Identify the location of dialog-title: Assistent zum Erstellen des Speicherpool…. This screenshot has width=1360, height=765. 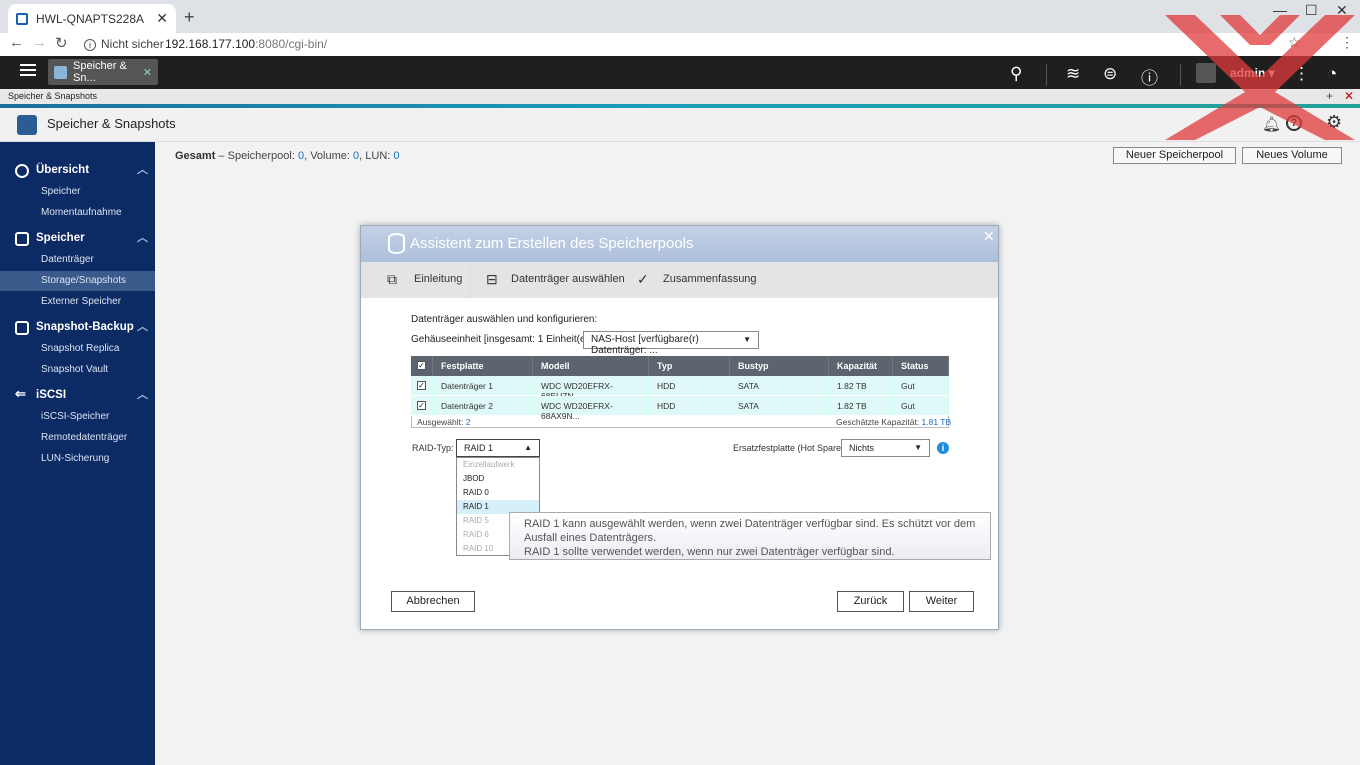
(552, 243).